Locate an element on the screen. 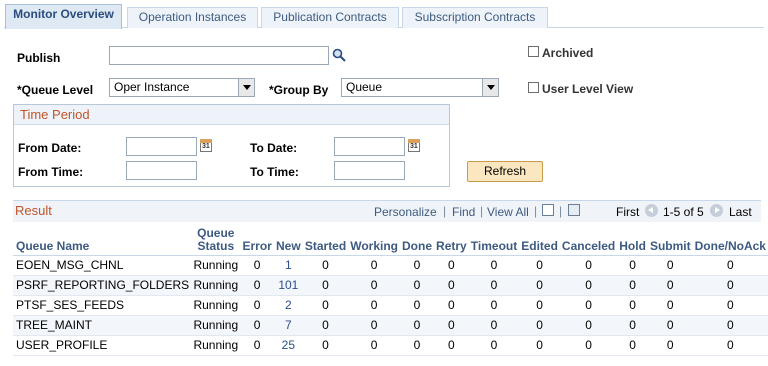  column-header-hold: Hold is located at coordinates (632, 239).